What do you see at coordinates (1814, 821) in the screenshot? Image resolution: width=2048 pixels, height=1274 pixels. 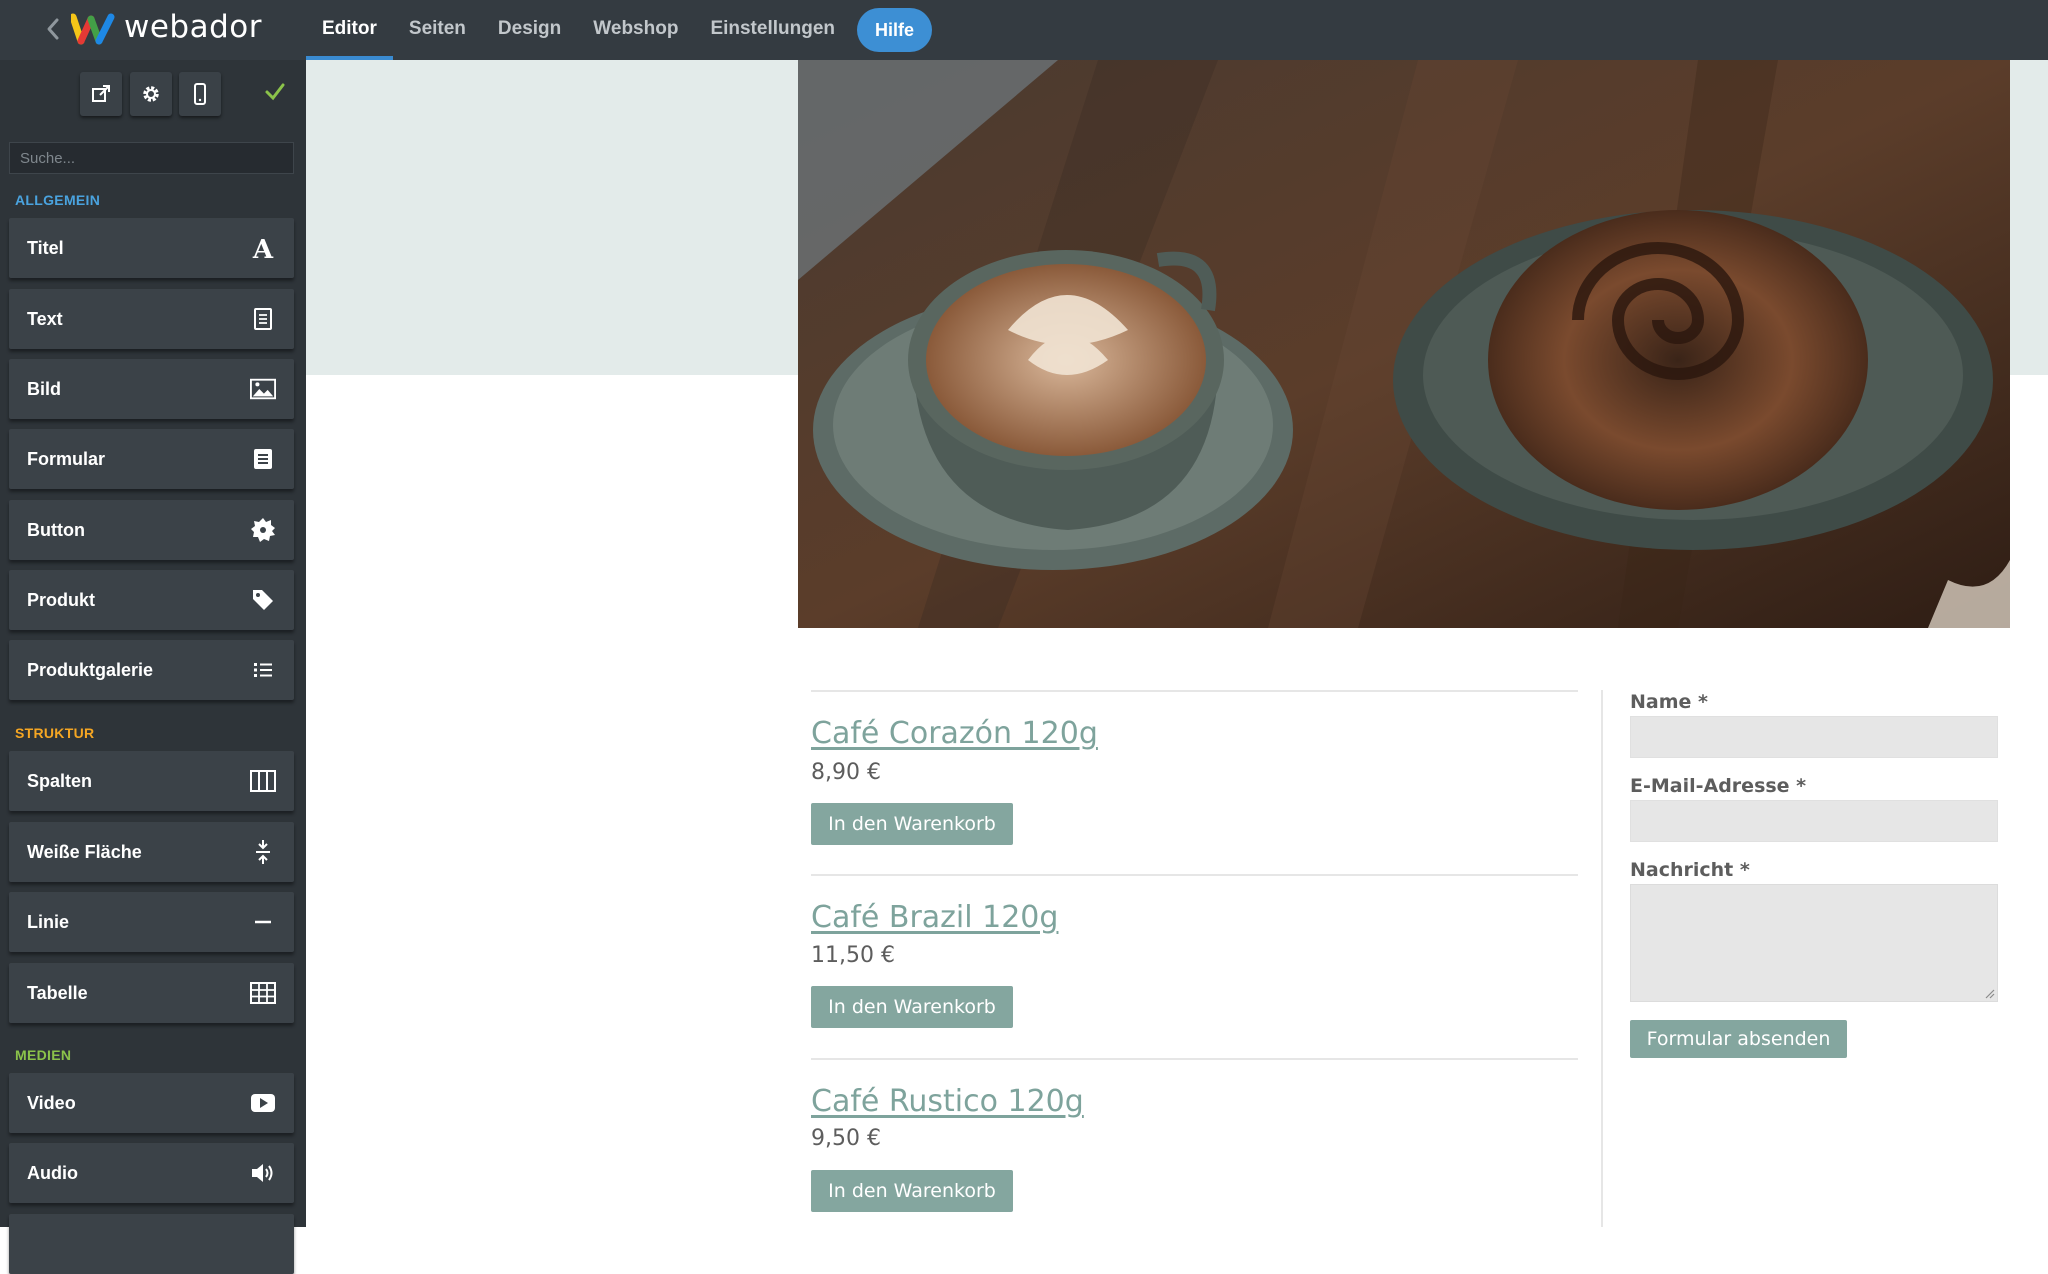 I see `email-field` at bounding box center [1814, 821].